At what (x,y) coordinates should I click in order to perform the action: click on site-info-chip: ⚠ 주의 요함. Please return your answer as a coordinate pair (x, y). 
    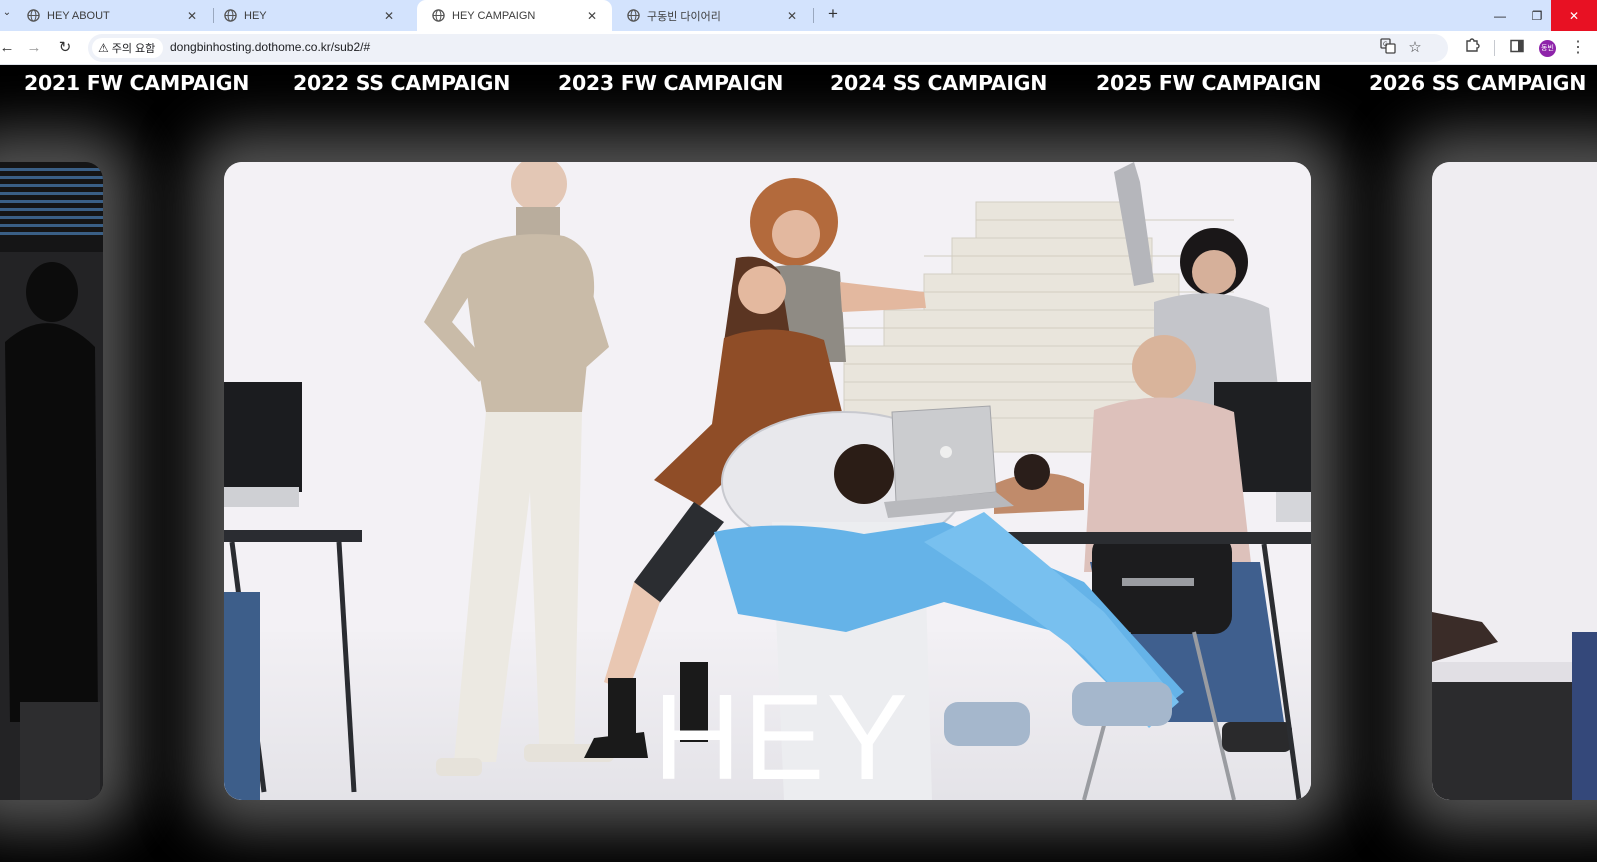
    Looking at the image, I should click on (128, 48).